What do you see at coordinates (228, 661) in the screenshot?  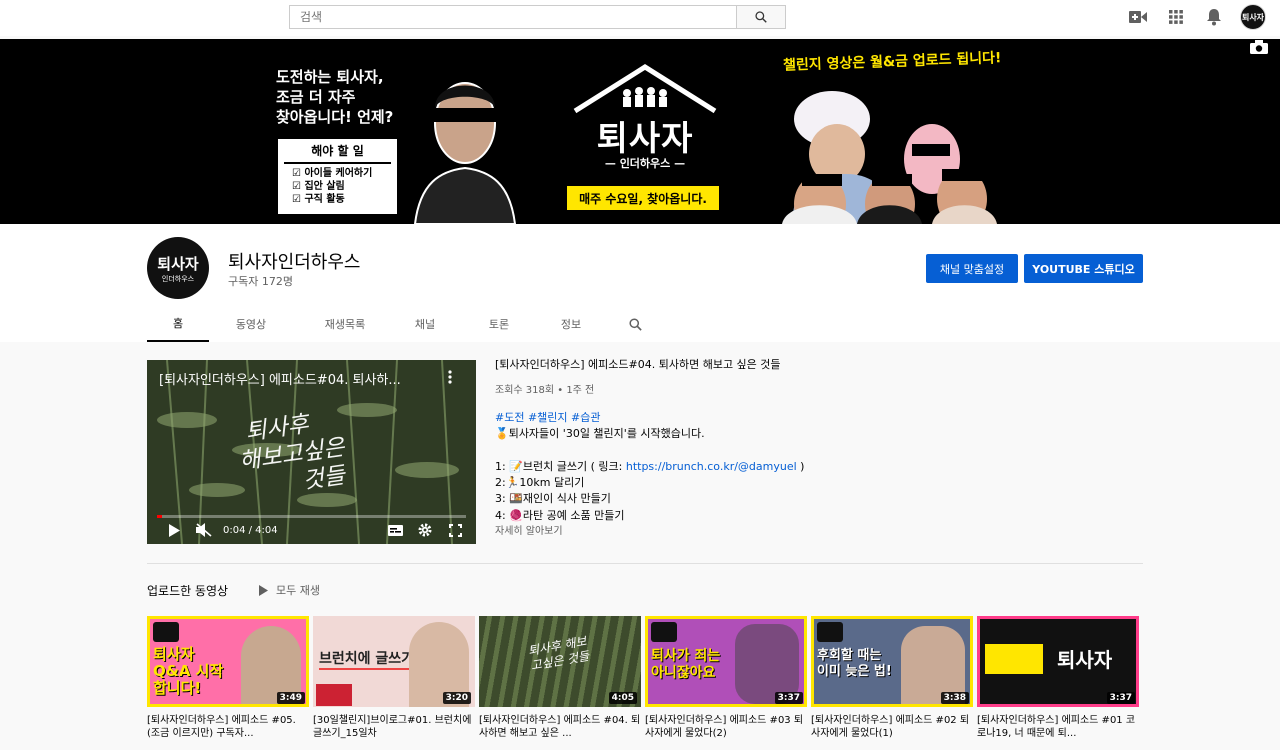 I see `video-thumbnail: 퇴사자 Q&A 시작합니다! 3:49` at bounding box center [228, 661].